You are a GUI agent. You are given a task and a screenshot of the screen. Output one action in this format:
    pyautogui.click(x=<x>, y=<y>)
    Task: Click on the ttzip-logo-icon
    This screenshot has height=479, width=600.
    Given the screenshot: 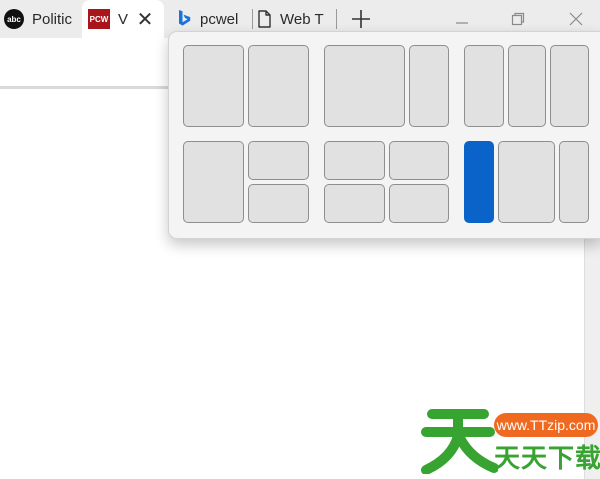 What is the action you would take?
    pyautogui.click(x=459, y=441)
    